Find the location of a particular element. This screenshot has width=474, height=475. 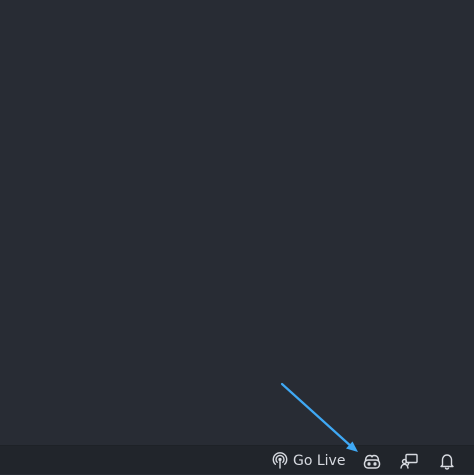

feedback-icon is located at coordinates (409, 461).